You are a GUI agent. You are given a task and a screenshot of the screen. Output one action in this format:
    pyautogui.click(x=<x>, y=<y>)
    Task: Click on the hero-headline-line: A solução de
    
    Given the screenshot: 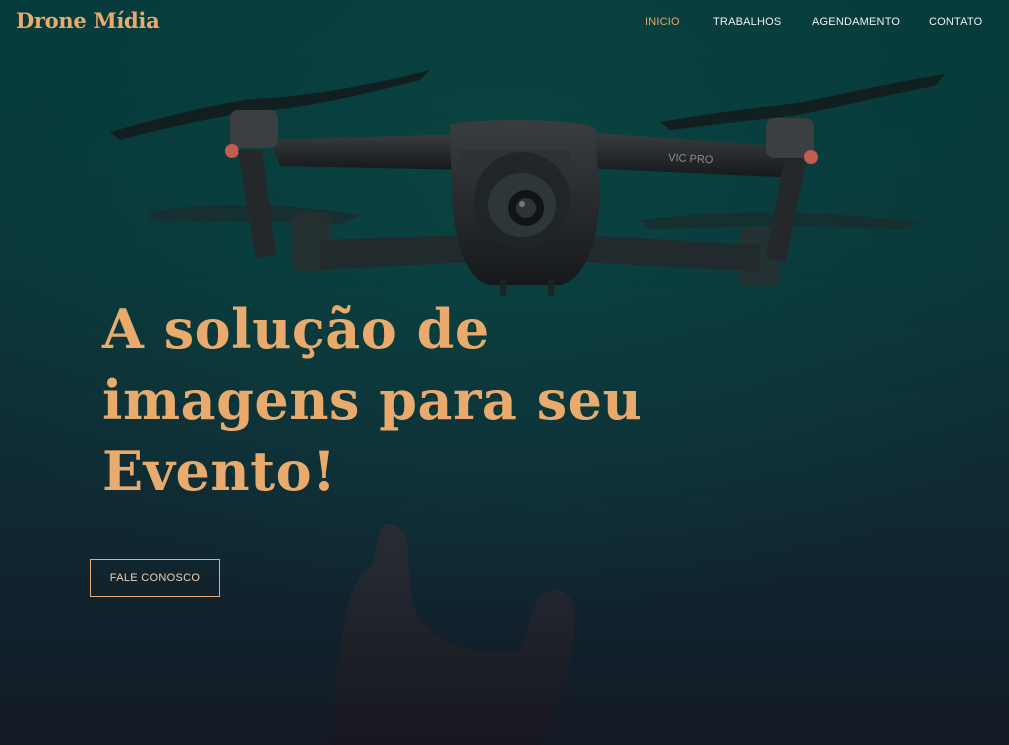 What is the action you would take?
    pyautogui.click(x=296, y=329)
    